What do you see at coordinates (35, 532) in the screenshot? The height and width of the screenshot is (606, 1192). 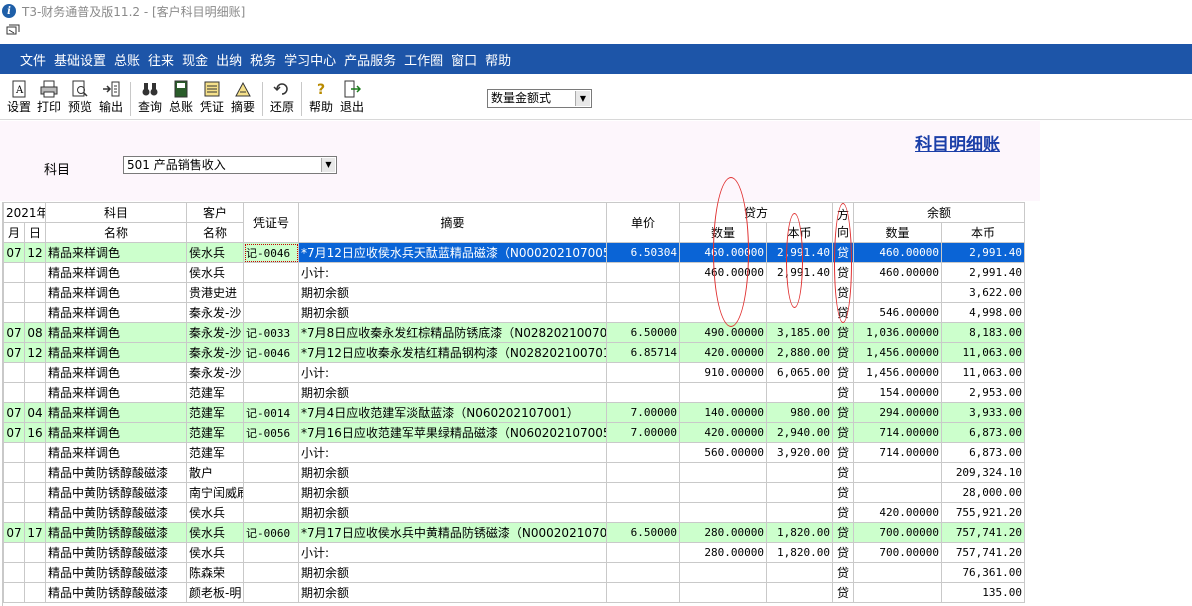 I see `day-cell: 17` at bounding box center [35, 532].